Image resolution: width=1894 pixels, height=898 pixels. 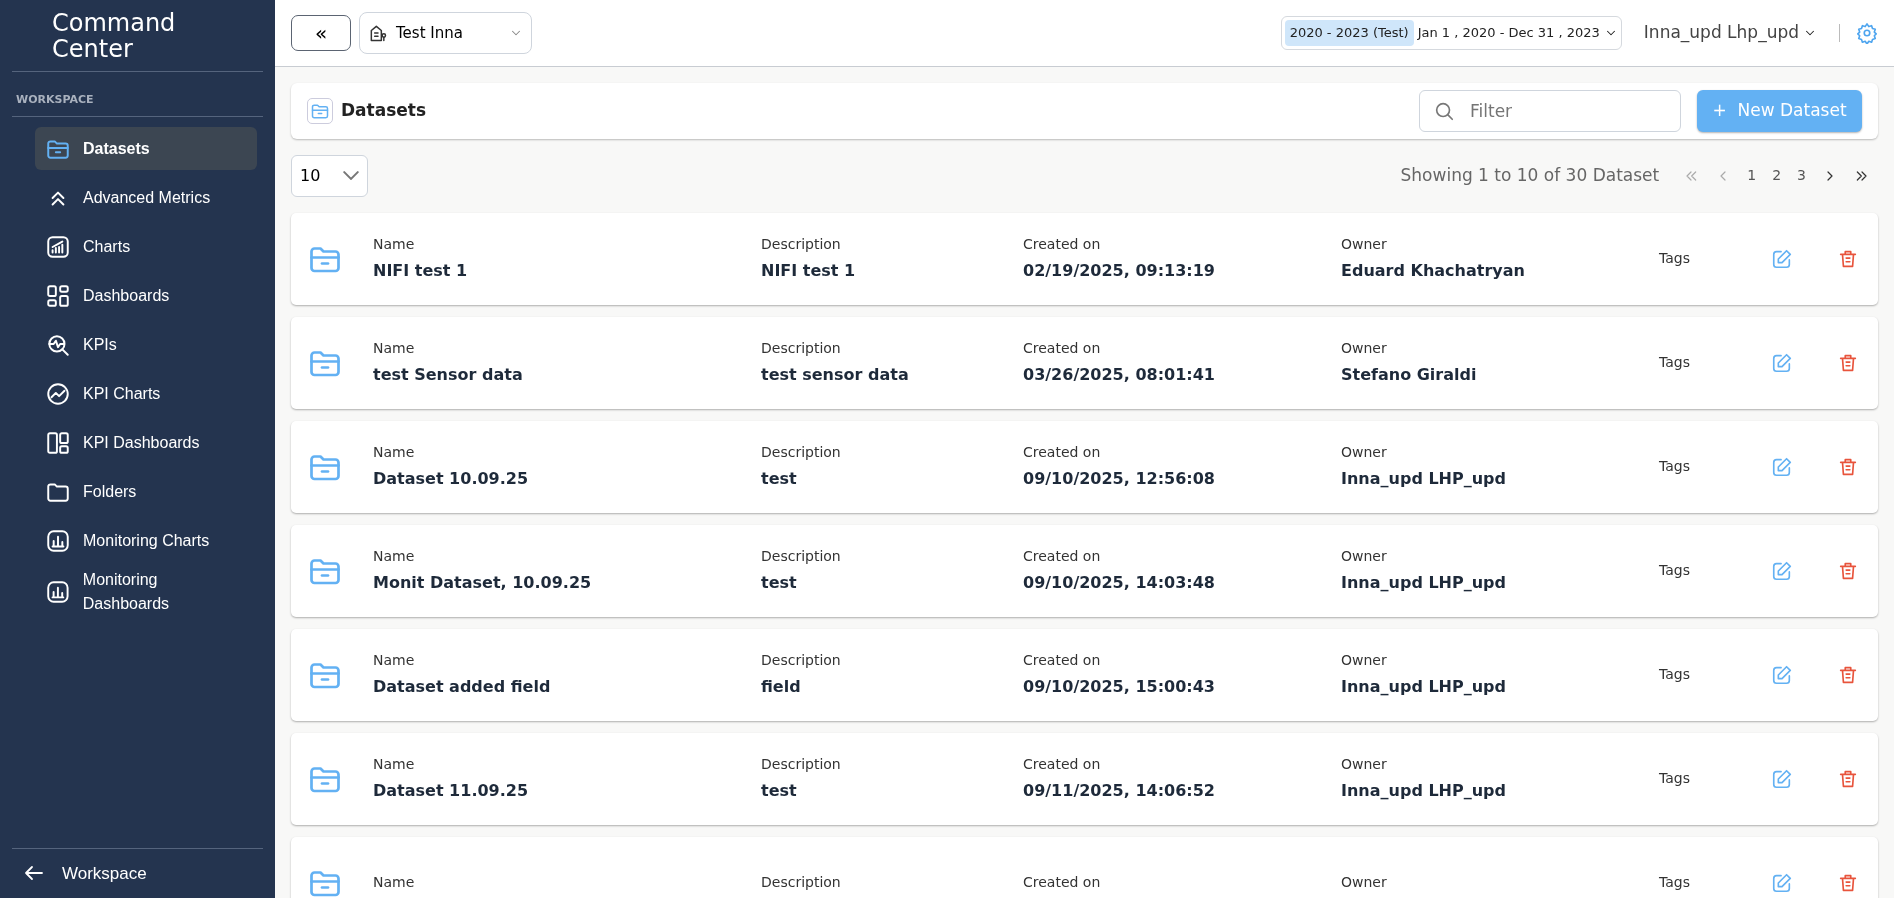 I want to click on cell-value: 09/10/2025, 14:03:48, so click(x=1119, y=583).